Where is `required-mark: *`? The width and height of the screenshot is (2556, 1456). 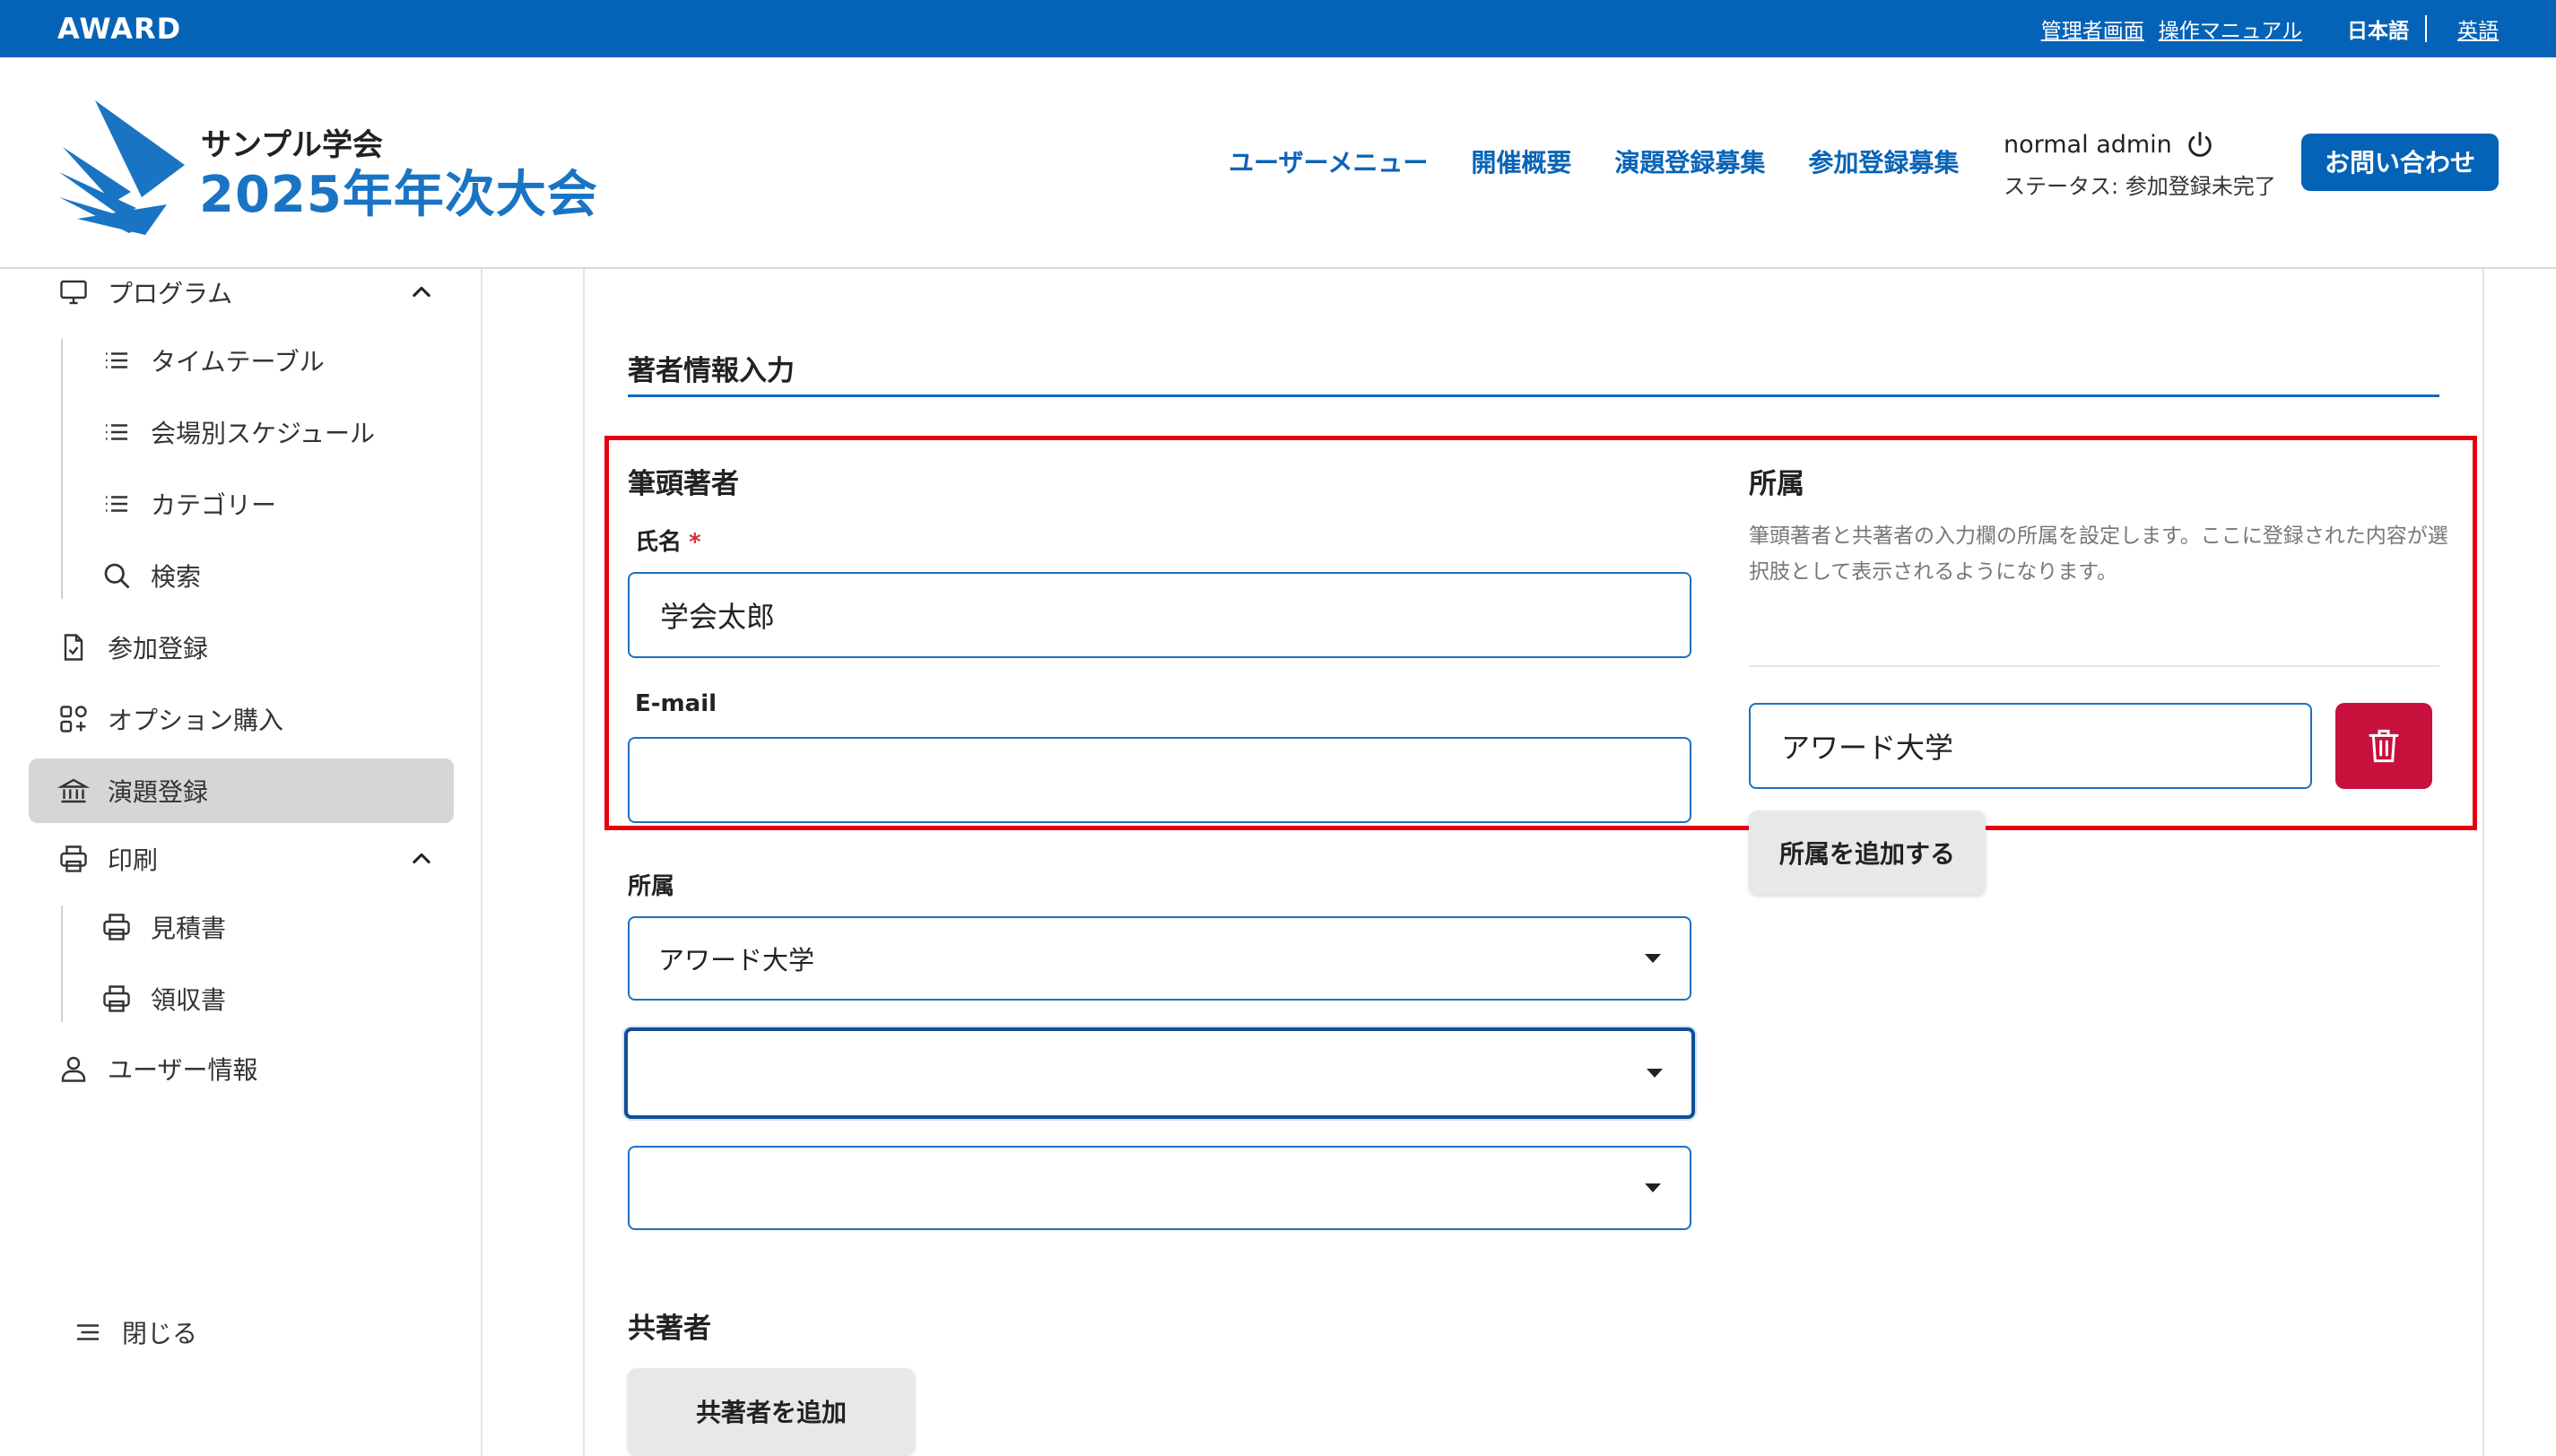 required-mark: * is located at coordinates (695, 542).